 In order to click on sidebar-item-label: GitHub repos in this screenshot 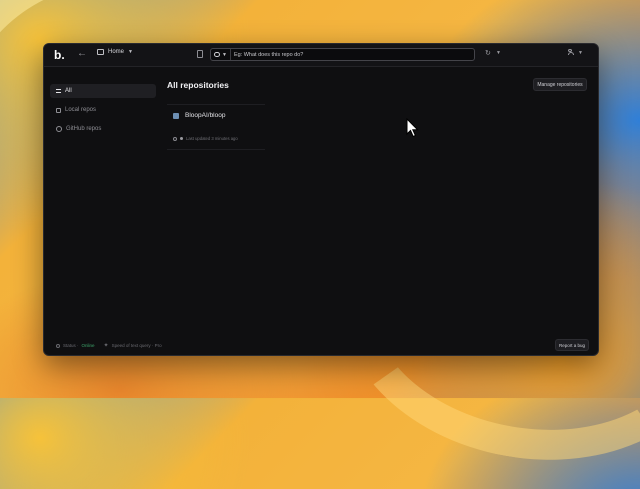, I will do `click(84, 129)`.